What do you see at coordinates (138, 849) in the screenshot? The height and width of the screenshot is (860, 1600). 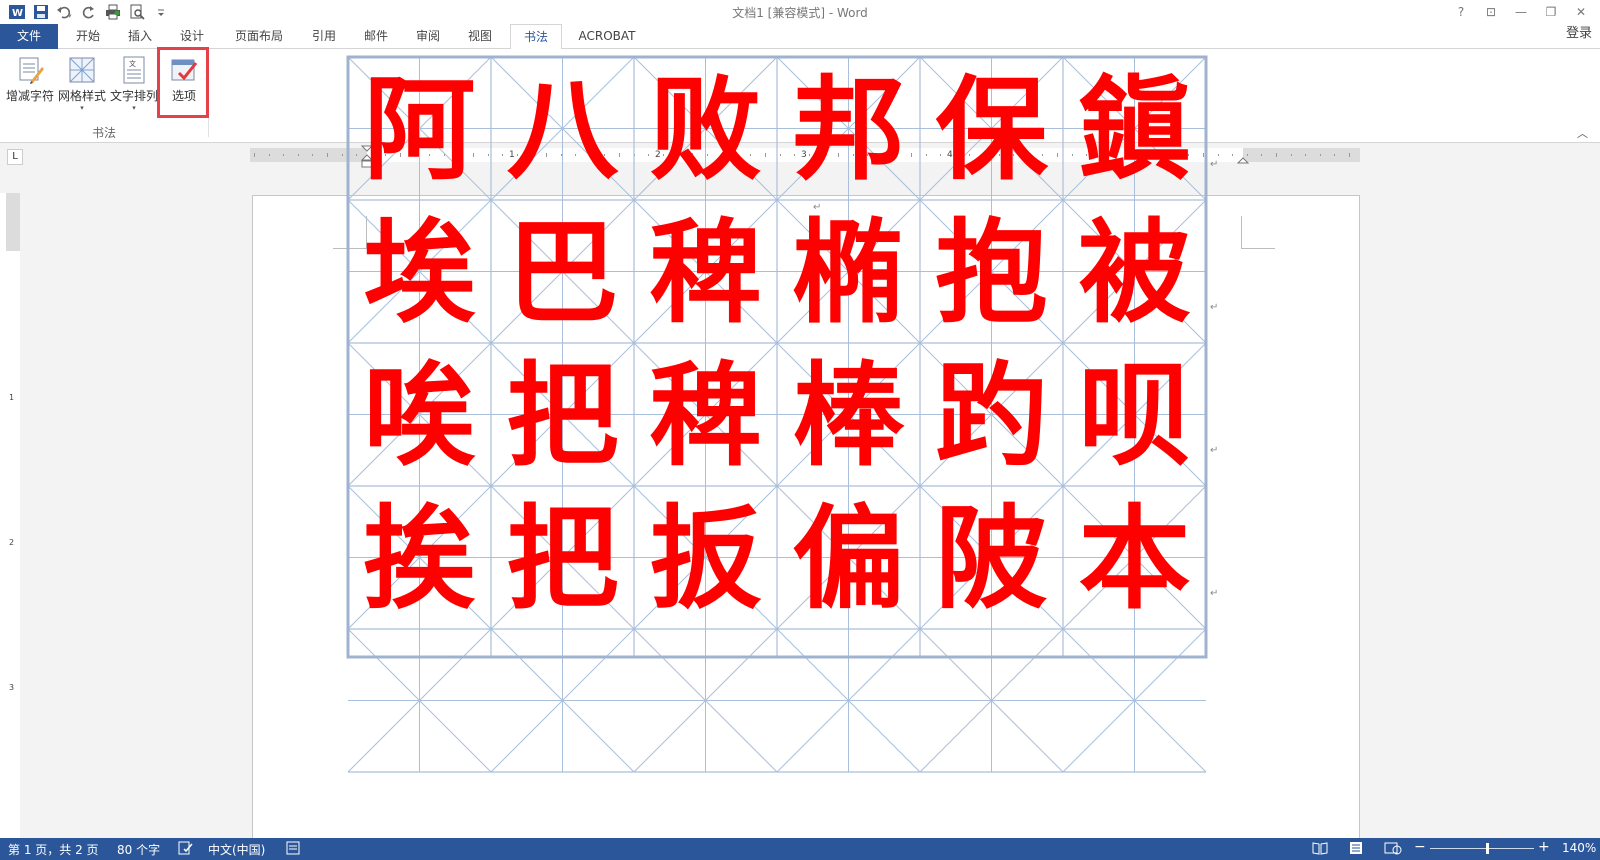 I see `word-count: 80 个字` at bounding box center [138, 849].